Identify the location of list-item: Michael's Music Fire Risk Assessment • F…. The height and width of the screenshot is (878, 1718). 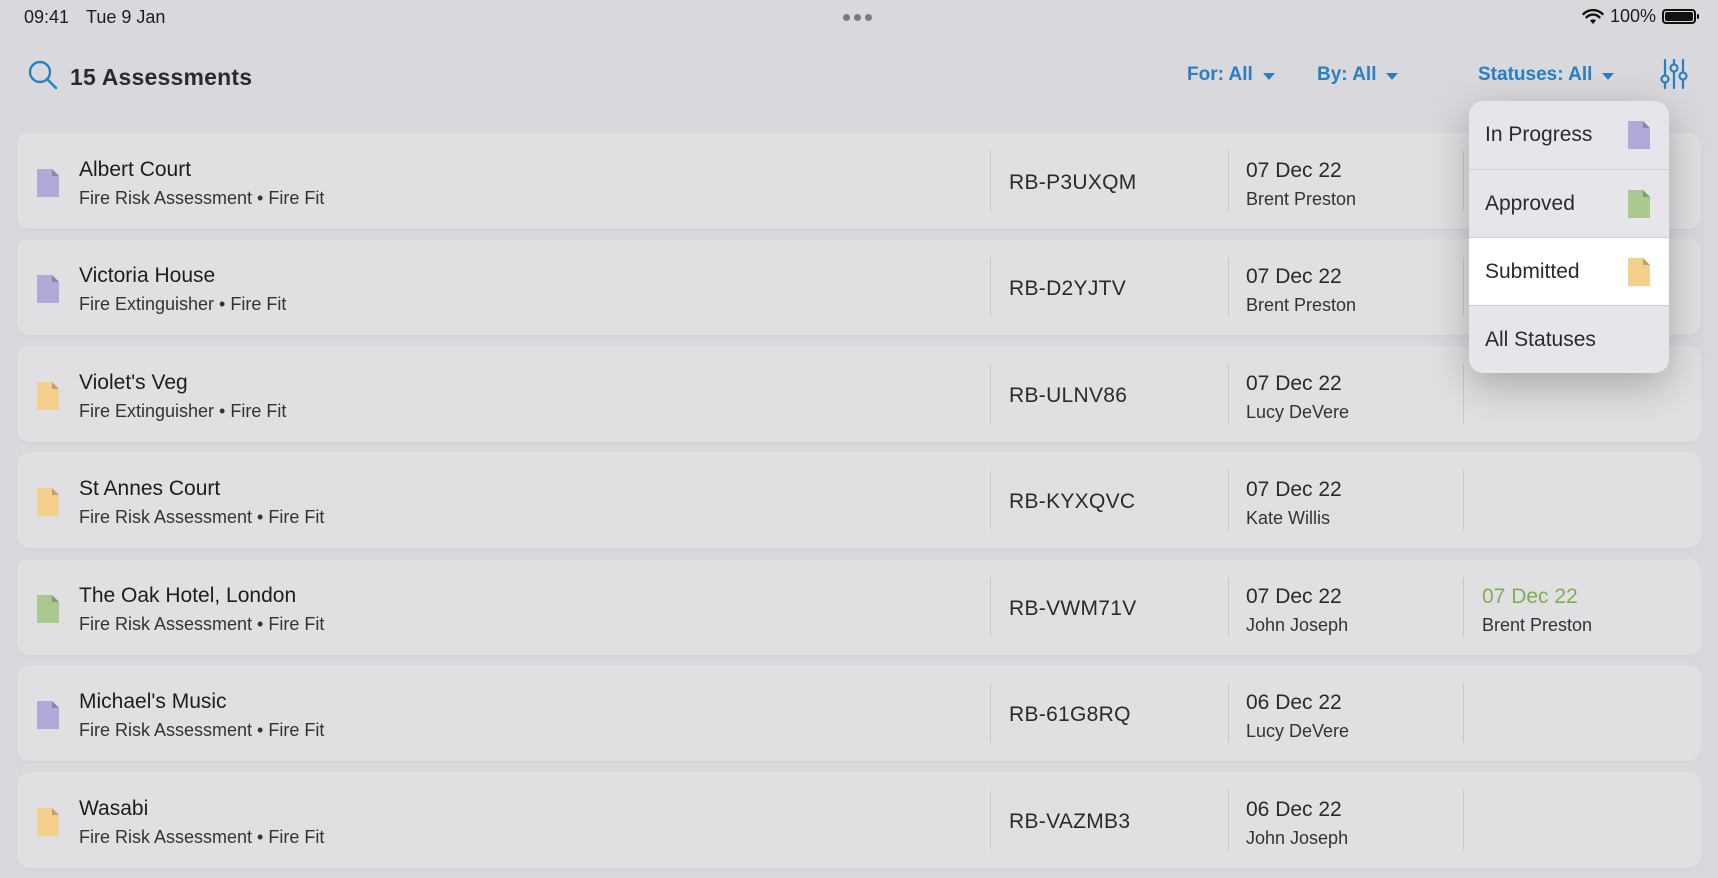
(859, 713).